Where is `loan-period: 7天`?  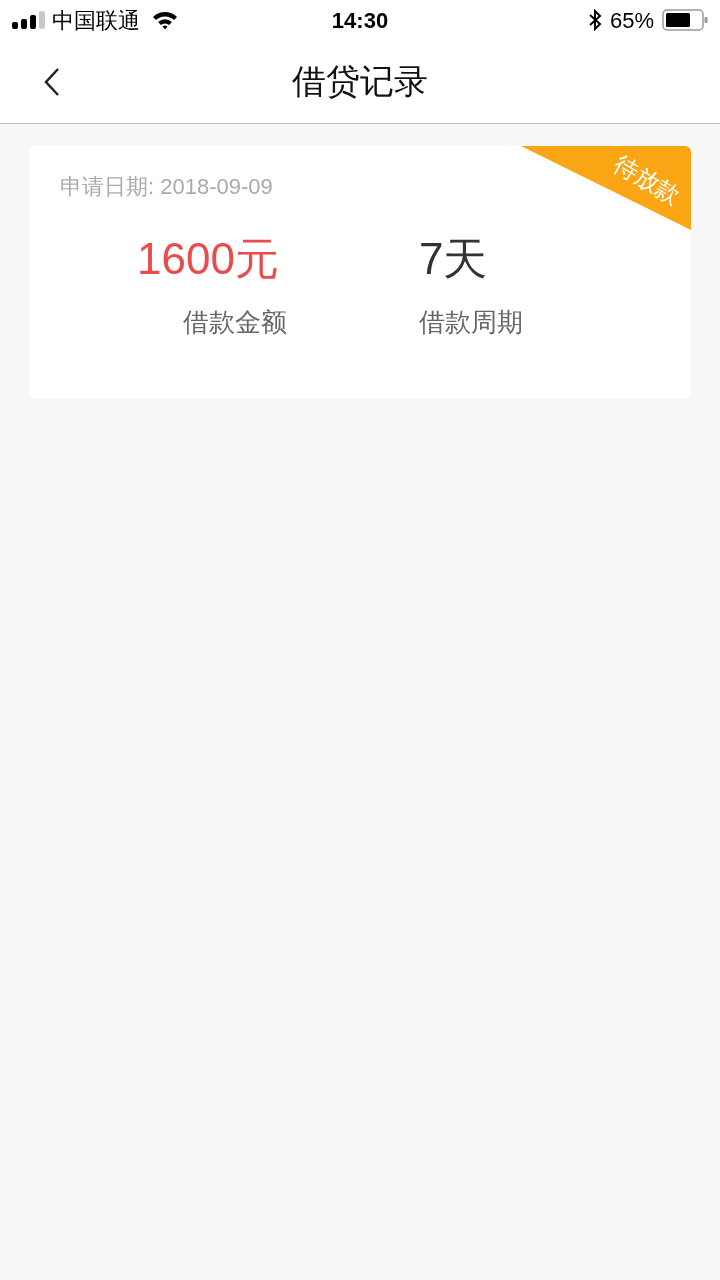 loan-period: 7天 is located at coordinates (454, 259).